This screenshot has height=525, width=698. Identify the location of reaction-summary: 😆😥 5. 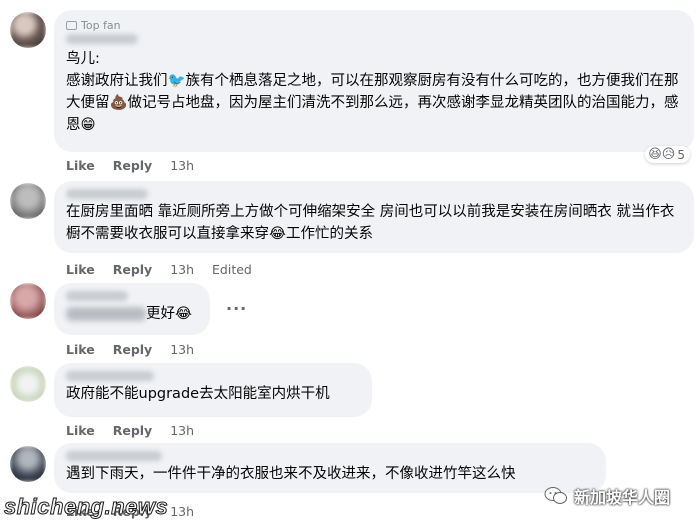
(667, 154).